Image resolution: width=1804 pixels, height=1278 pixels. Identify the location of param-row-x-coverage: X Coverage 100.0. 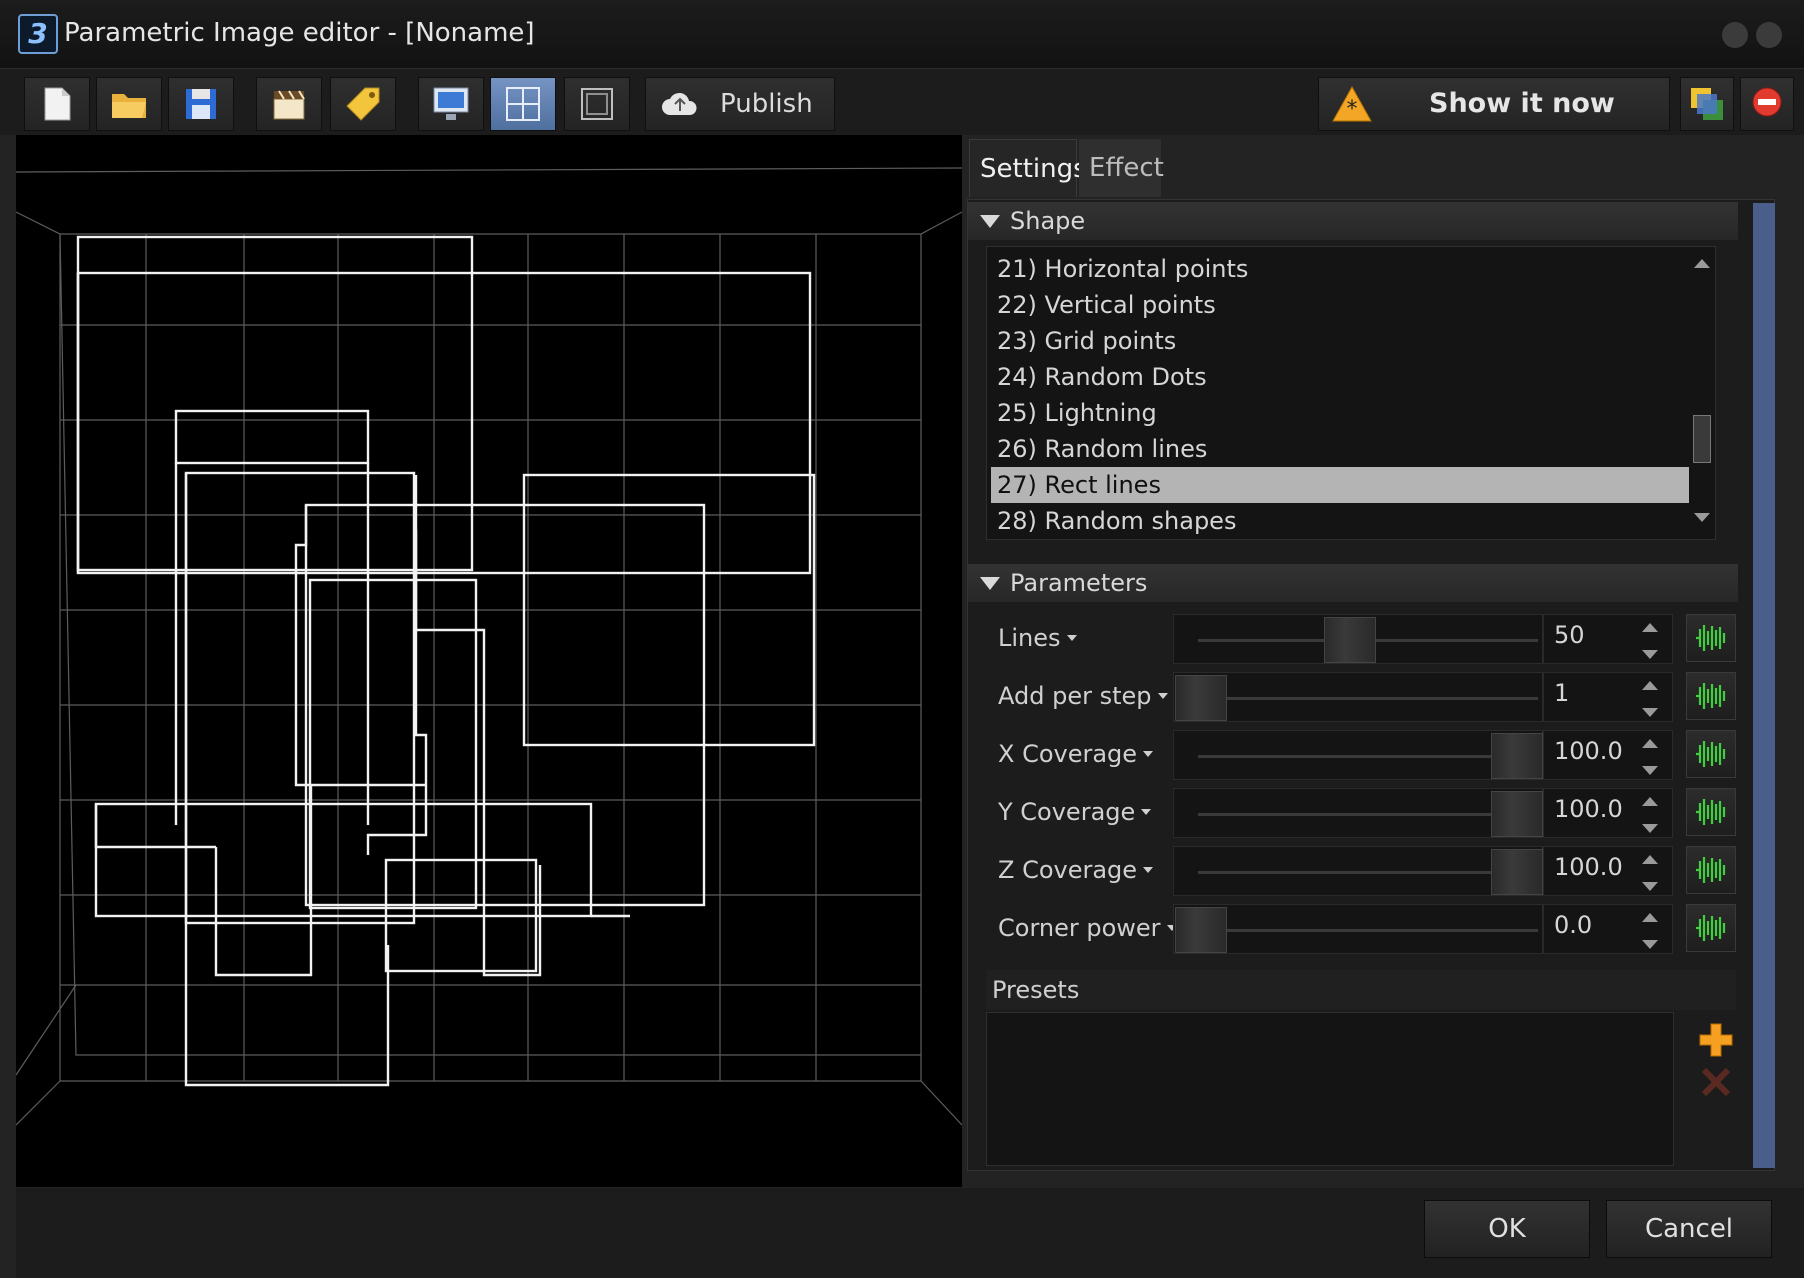
(1378, 755).